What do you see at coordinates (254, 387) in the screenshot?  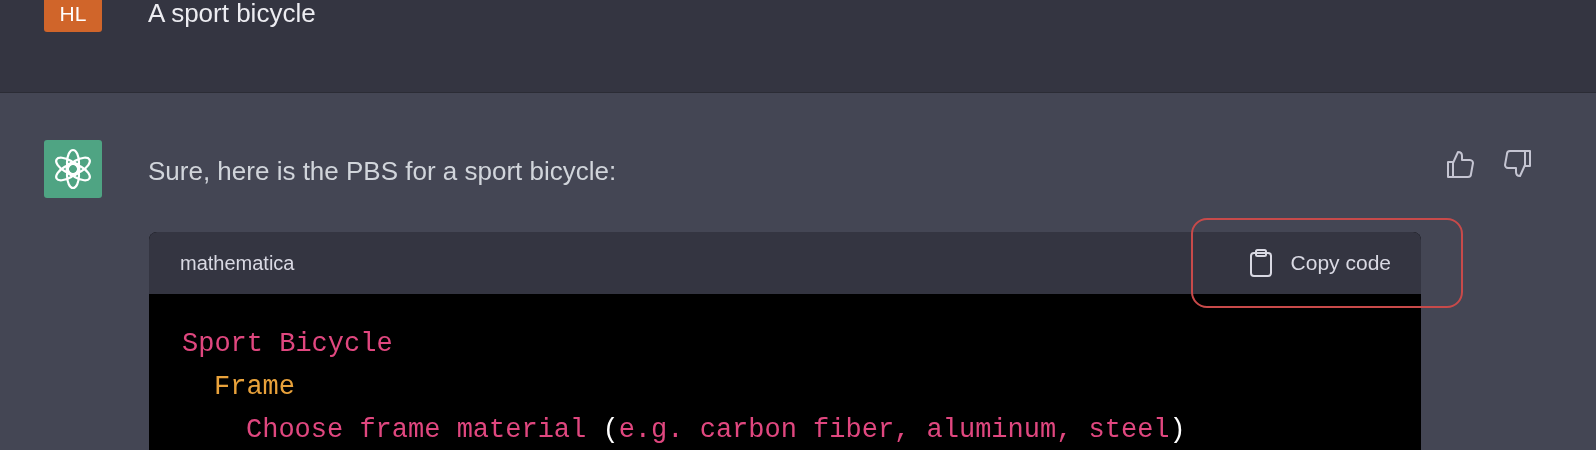 I see `code-line: Frame` at bounding box center [254, 387].